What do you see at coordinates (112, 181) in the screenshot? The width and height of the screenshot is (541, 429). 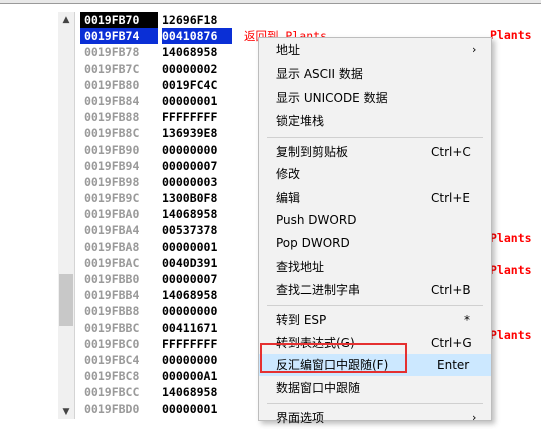 I see `stack-address: 0019FB98` at bounding box center [112, 181].